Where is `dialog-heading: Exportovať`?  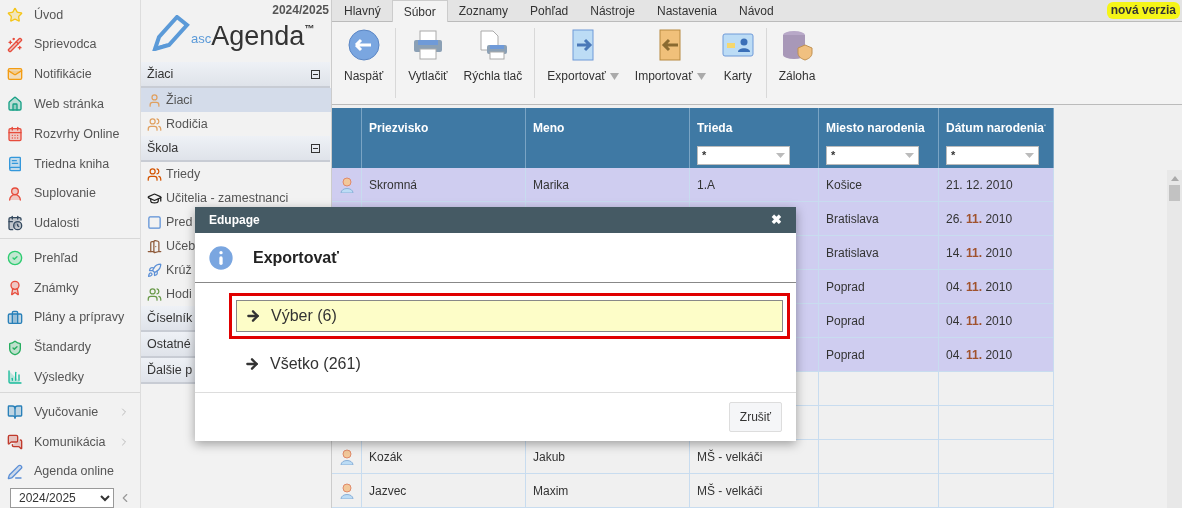
dialog-heading: Exportovať is located at coordinates (296, 257).